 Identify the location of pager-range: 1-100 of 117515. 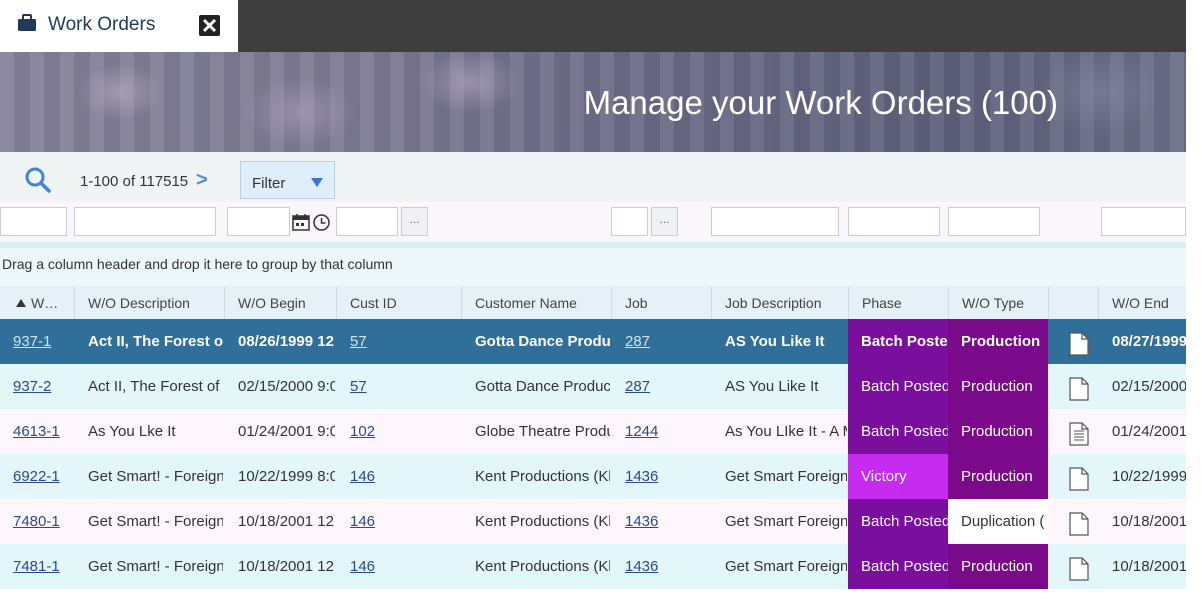
(134, 181).